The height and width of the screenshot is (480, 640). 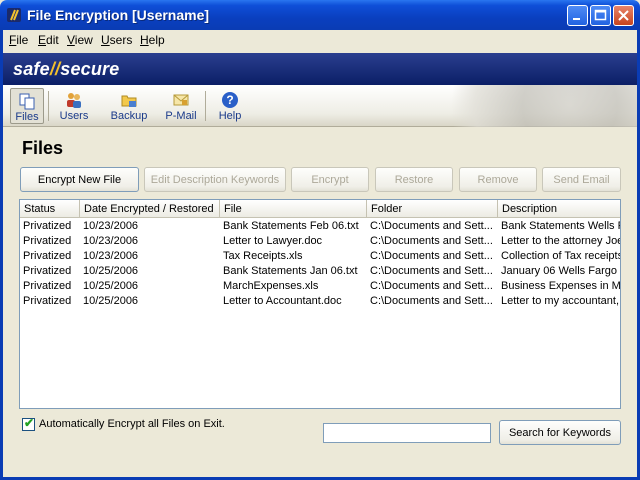 I want to click on search-keywords-button: Search for Keywords, so click(x=560, y=432).